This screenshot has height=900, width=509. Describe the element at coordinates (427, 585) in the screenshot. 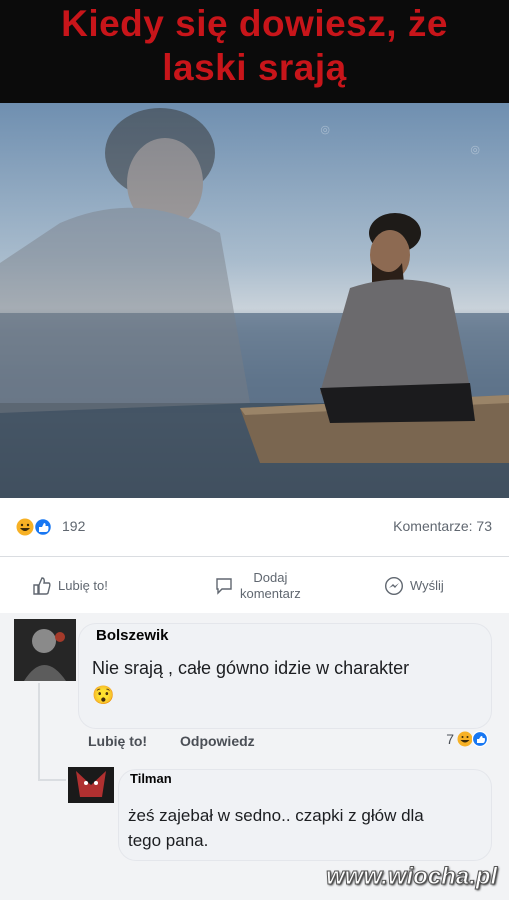

I see `send-label: Wyślij` at that location.